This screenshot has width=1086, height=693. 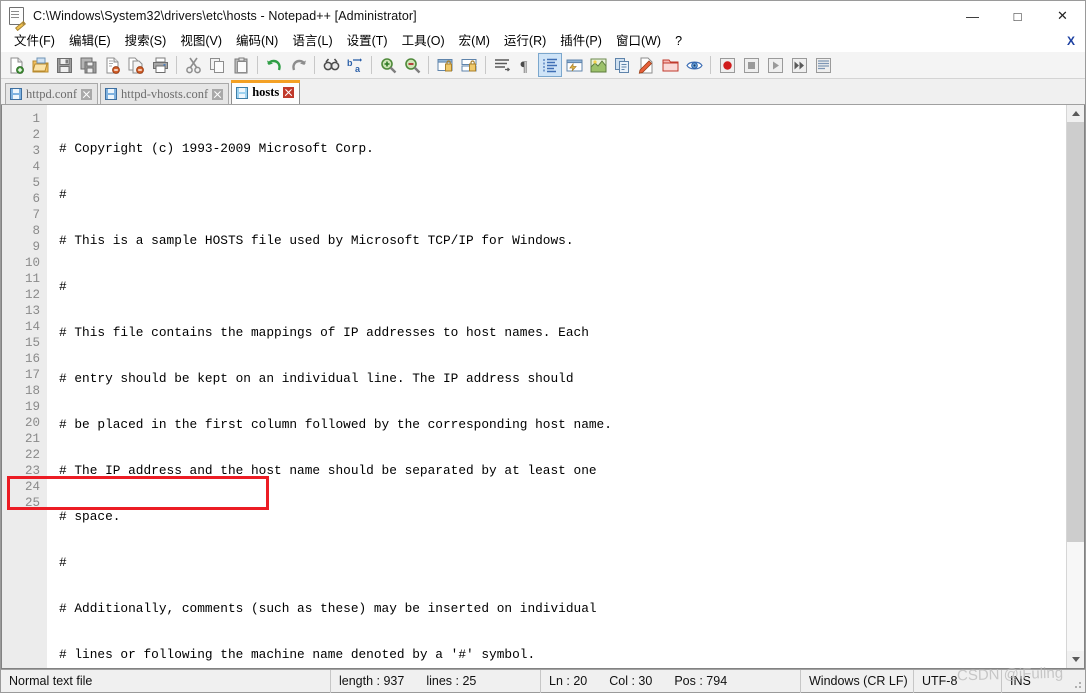 What do you see at coordinates (1075, 332) in the screenshot?
I see `scroll-thumb` at bounding box center [1075, 332].